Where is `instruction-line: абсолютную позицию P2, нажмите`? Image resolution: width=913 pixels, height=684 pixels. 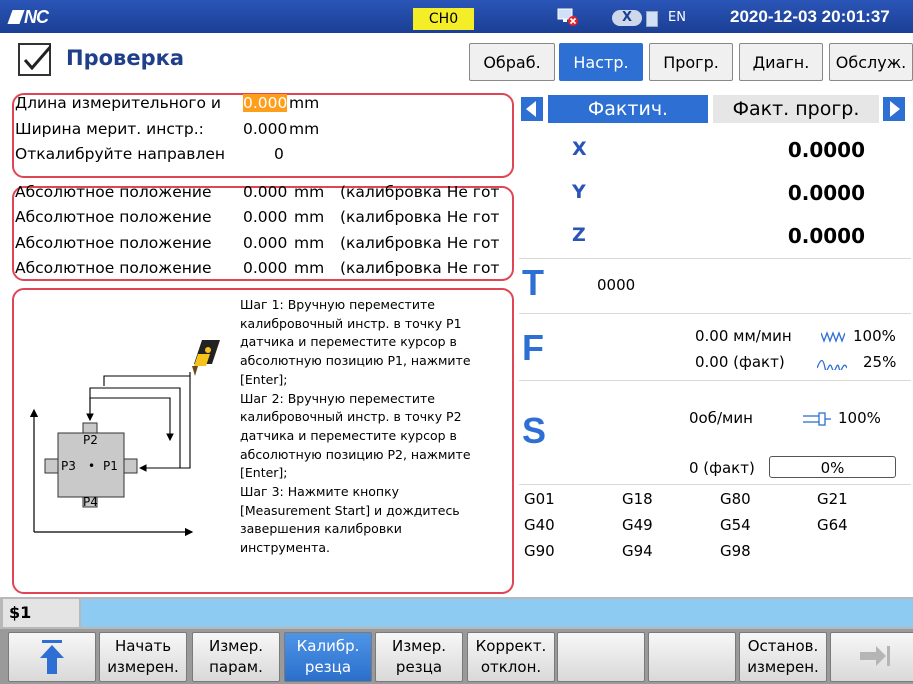 instruction-line: абсолютную позицию P2, нажмите is located at coordinates (355, 454).